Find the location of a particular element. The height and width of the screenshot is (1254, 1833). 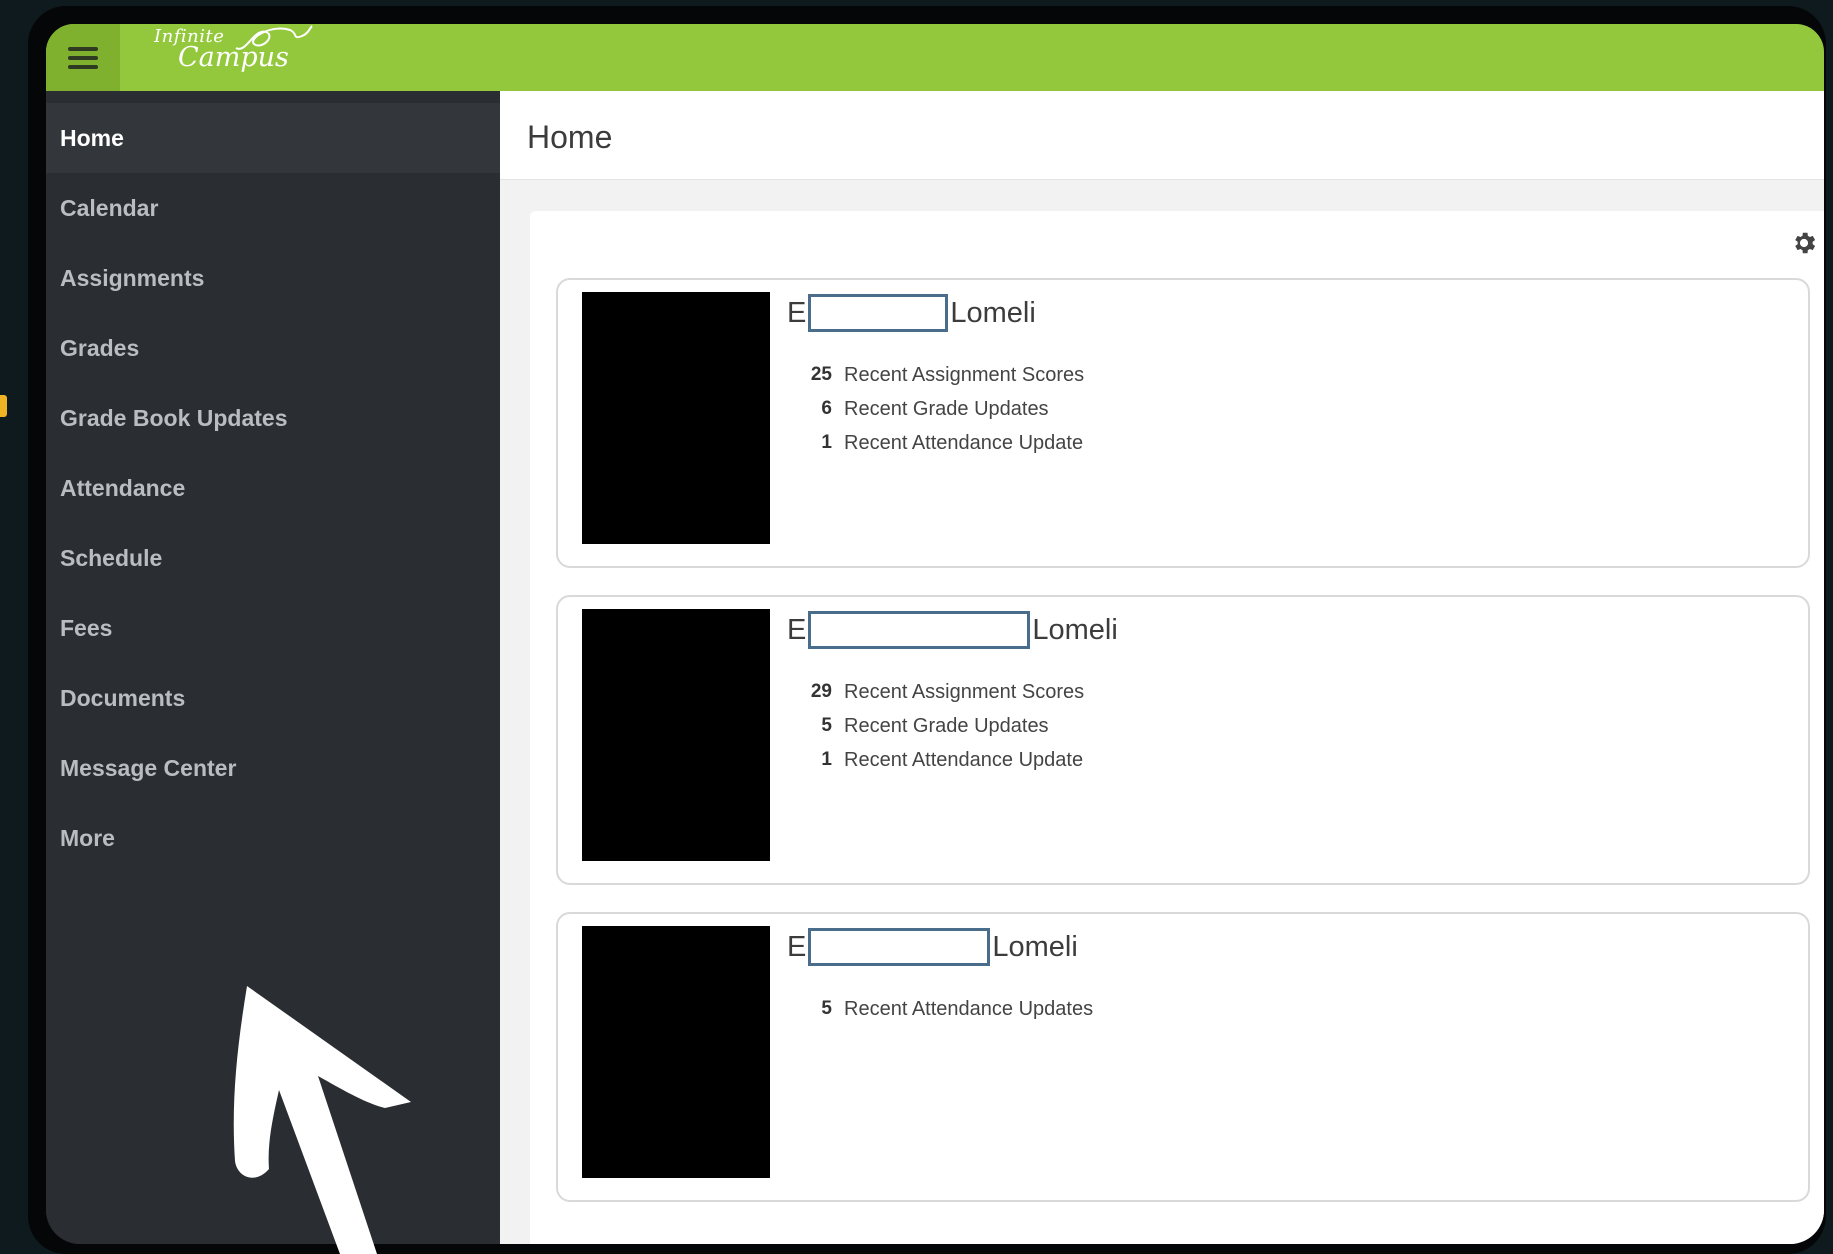

sidebar-item-fees: Fees is located at coordinates (273, 628).